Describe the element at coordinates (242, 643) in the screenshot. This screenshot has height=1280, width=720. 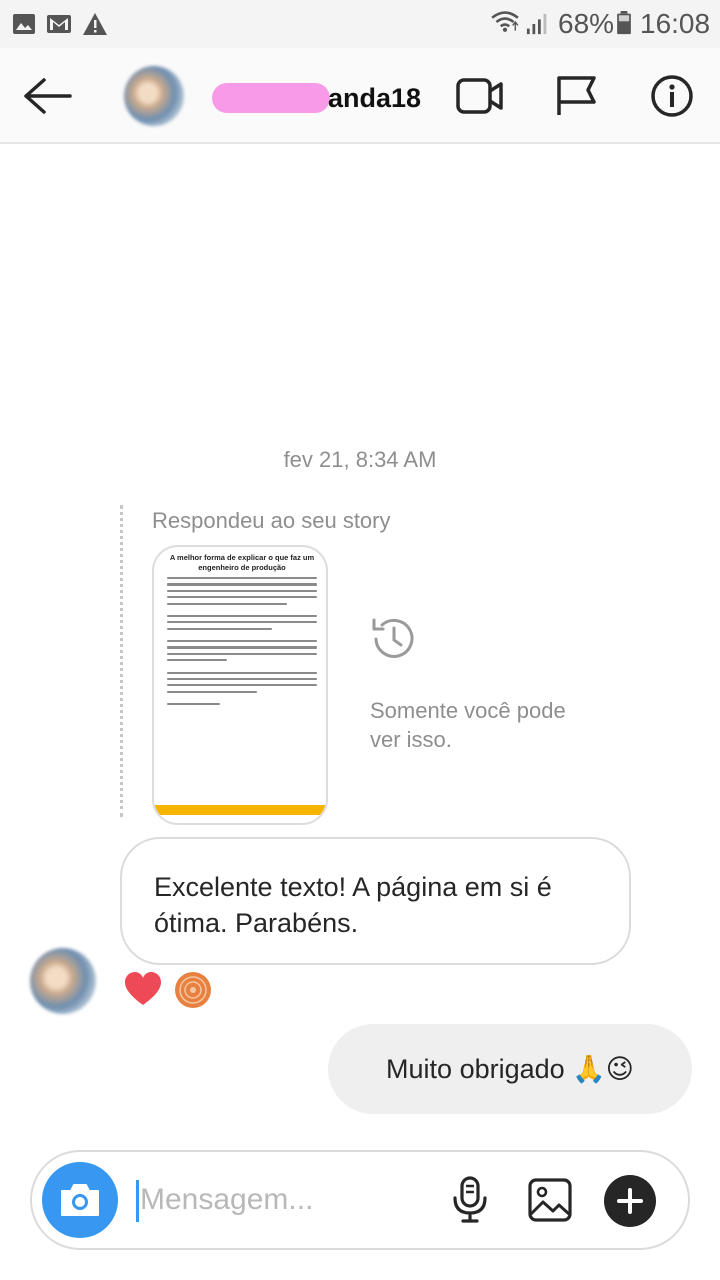
I see `story-body-lines` at that location.